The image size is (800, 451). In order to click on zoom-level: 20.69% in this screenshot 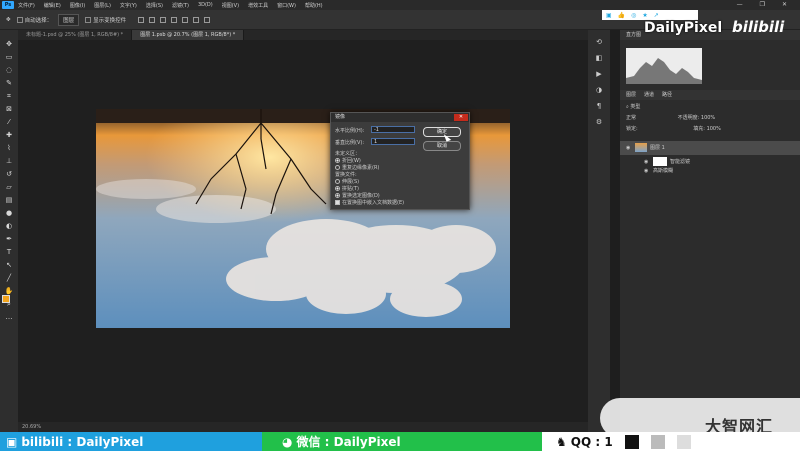, I will do `click(31, 427)`.